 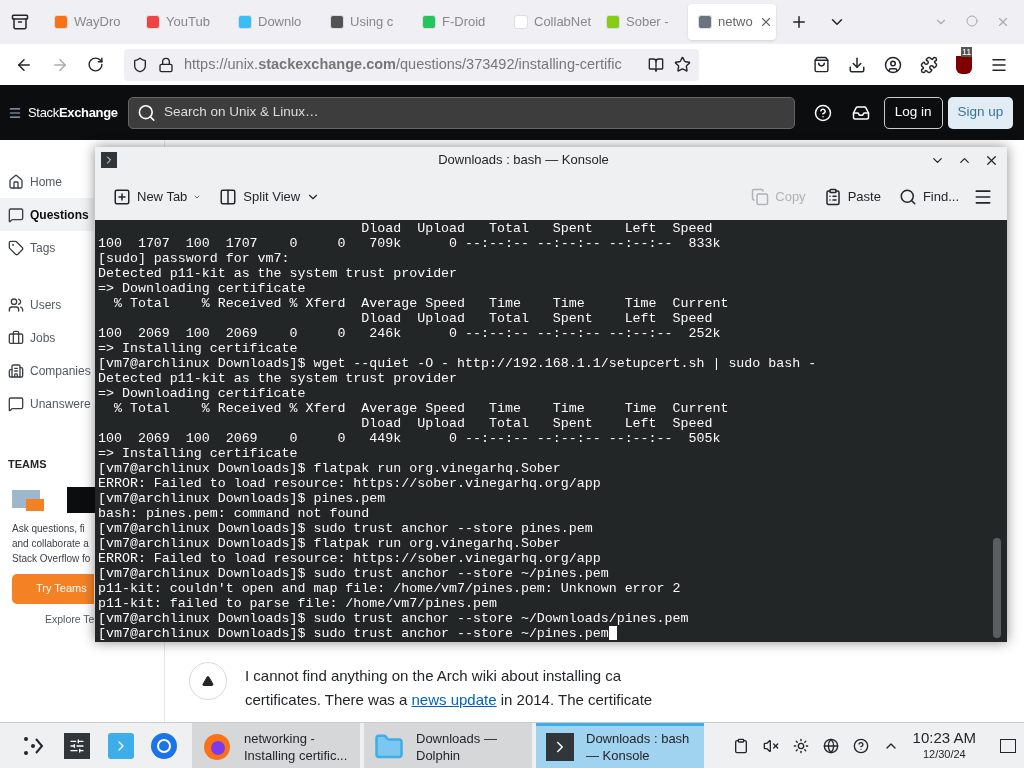 What do you see at coordinates (760, 196) in the screenshot?
I see `copy-icon` at bounding box center [760, 196].